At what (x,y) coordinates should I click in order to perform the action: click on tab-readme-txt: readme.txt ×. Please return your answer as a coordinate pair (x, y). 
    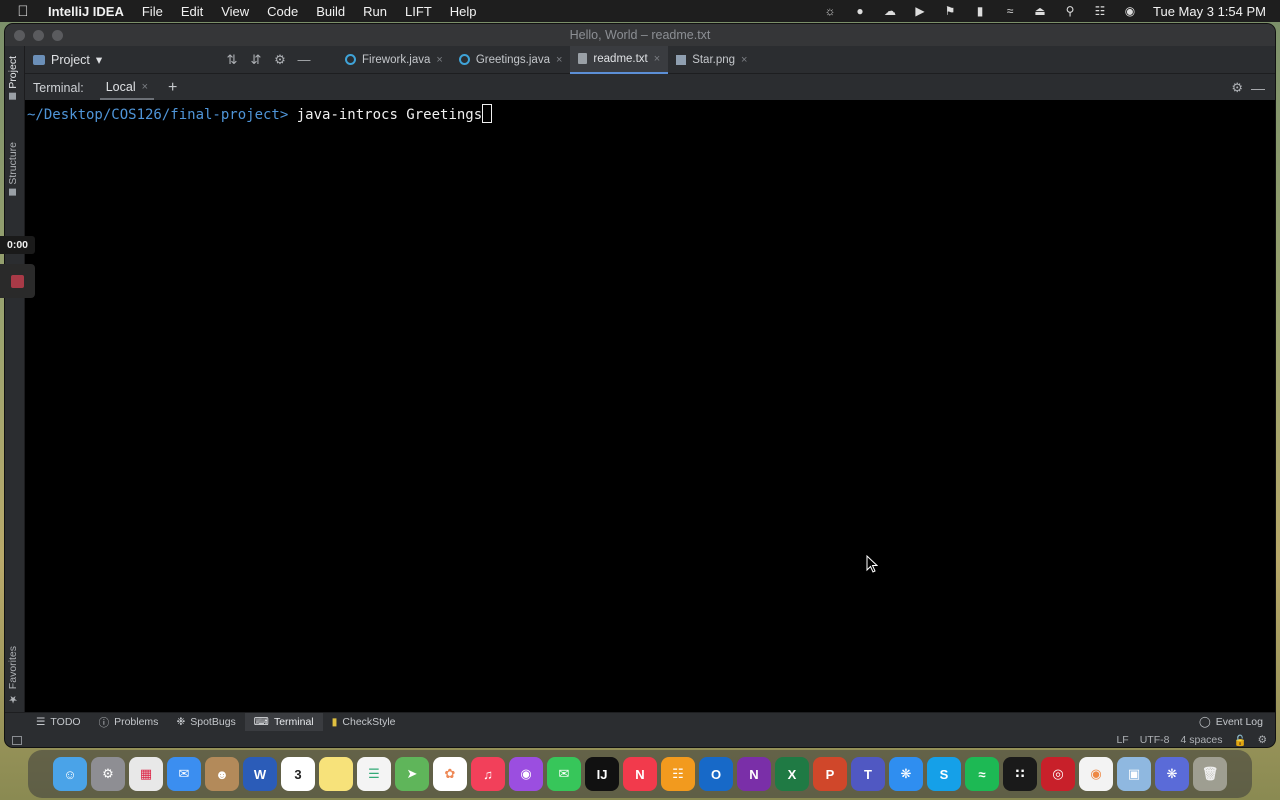
    Looking at the image, I should click on (619, 59).